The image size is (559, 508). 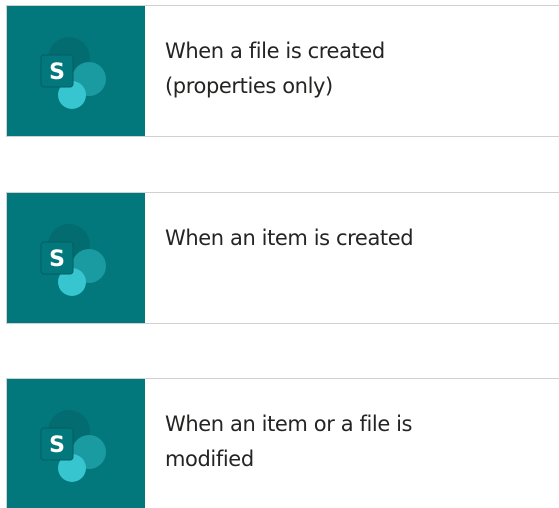 I want to click on trigger-title: When an item or a file is modified, so click(x=289, y=441).